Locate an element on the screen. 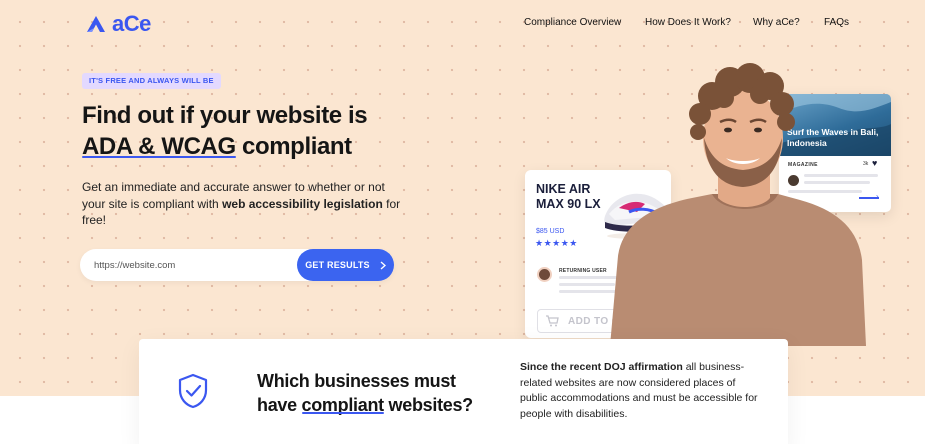 Image resolution: width=925 pixels, height=444 pixels. info-title-line-1: Which businesses must is located at coordinates (356, 381).